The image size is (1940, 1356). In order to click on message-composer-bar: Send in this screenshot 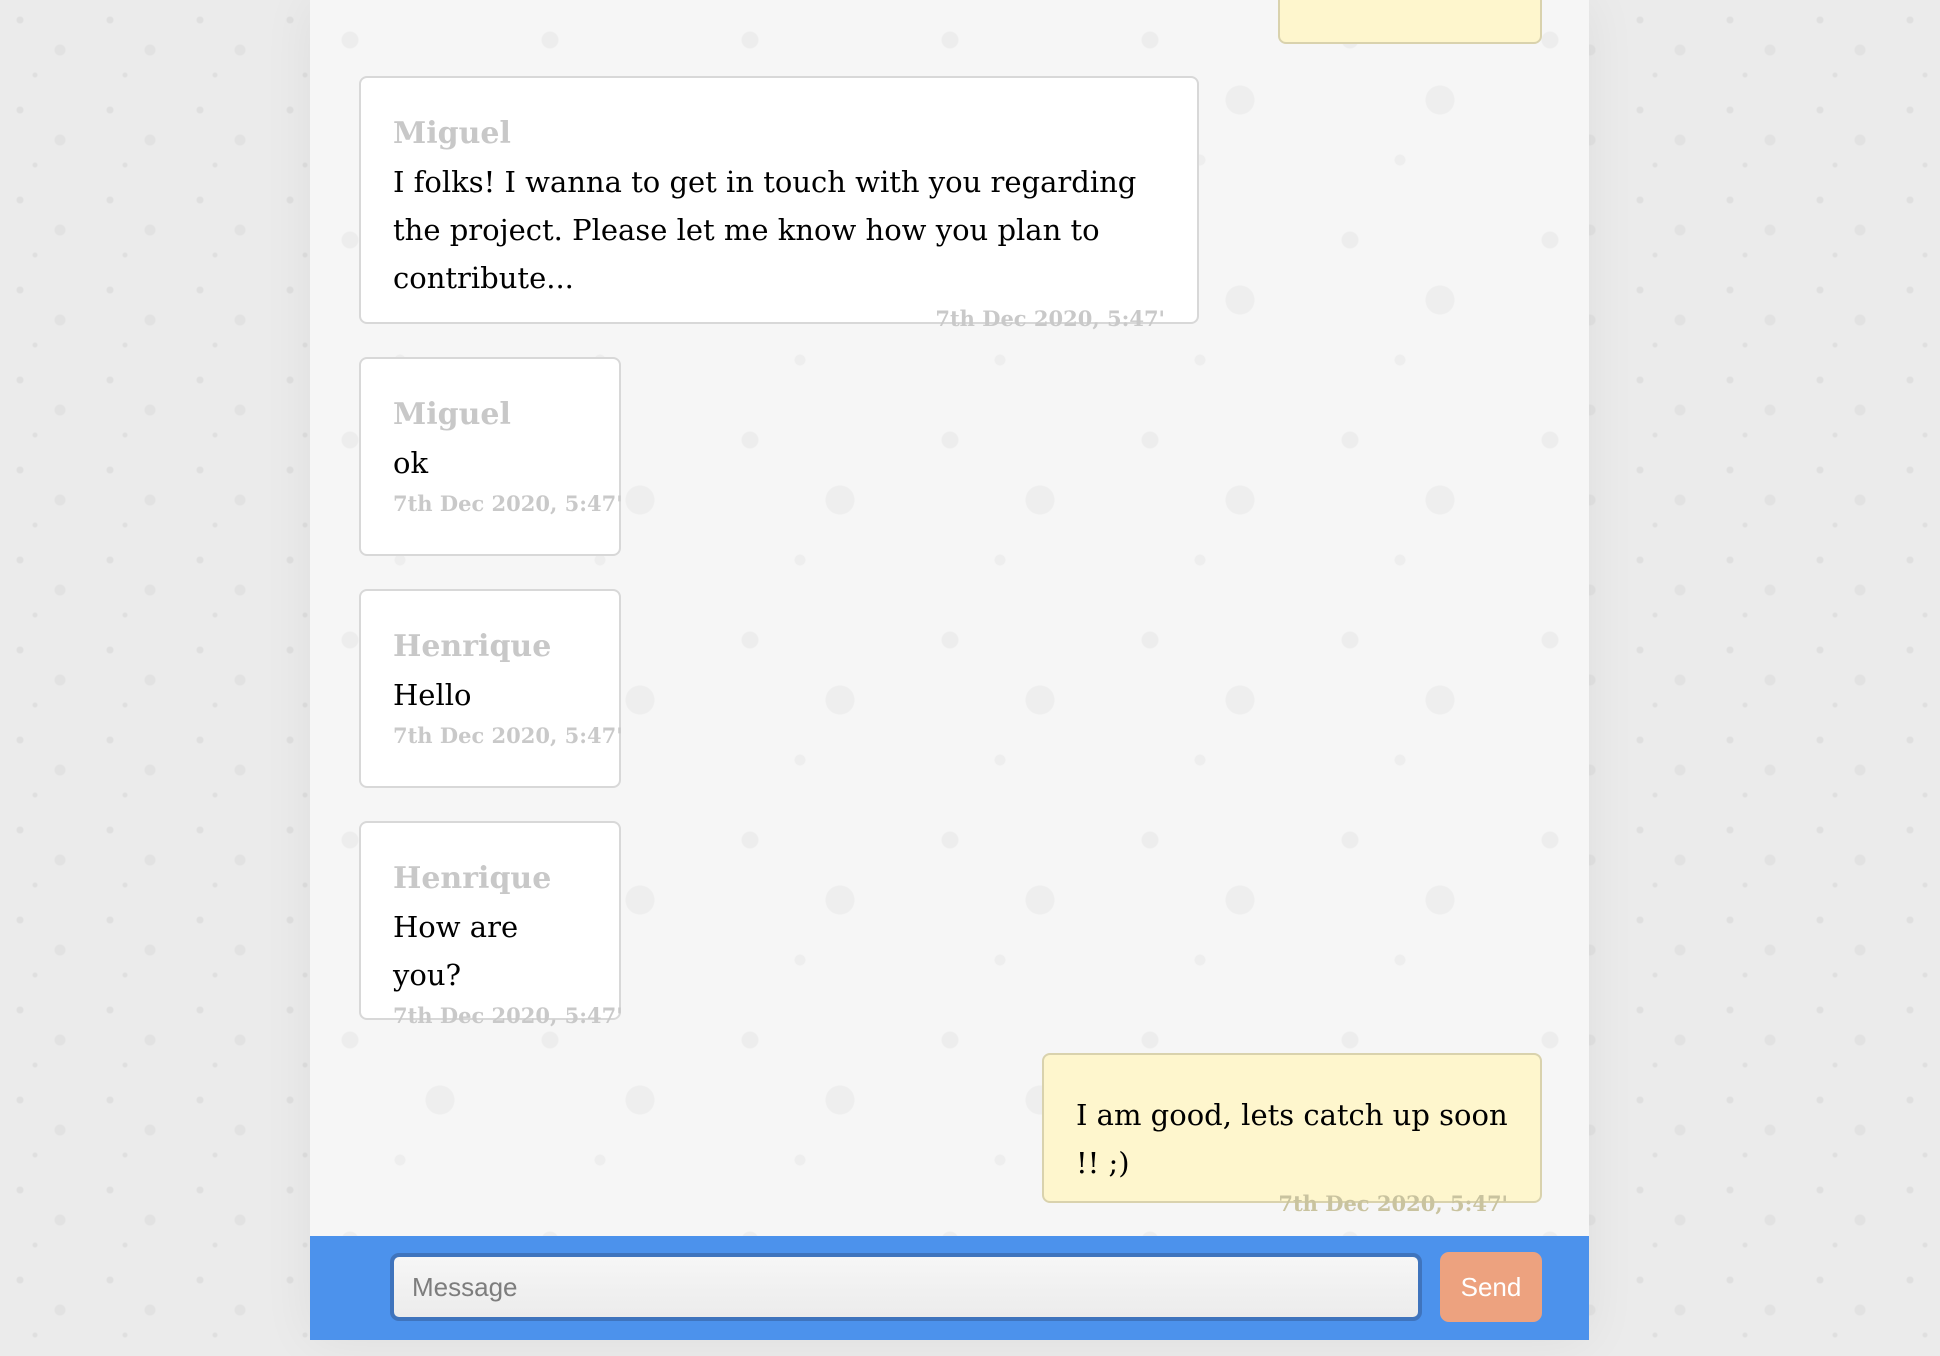, I will do `click(949, 1288)`.